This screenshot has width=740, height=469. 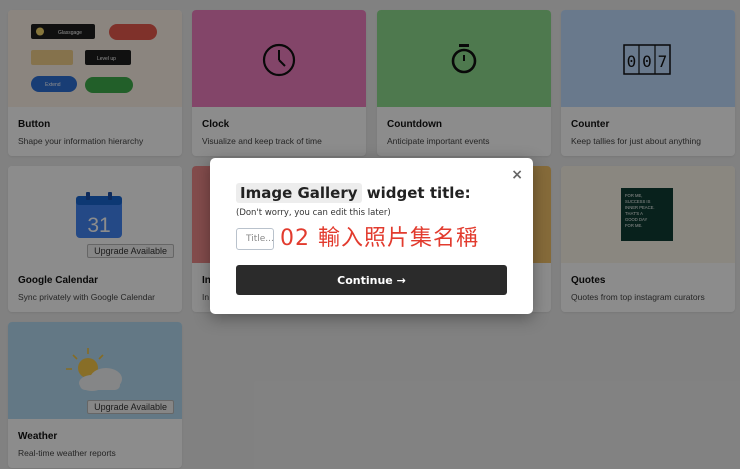 What do you see at coordinates (371, 280) in the screenshot?
I see `continue-button: Continue →` at bounding box center [371, 280].